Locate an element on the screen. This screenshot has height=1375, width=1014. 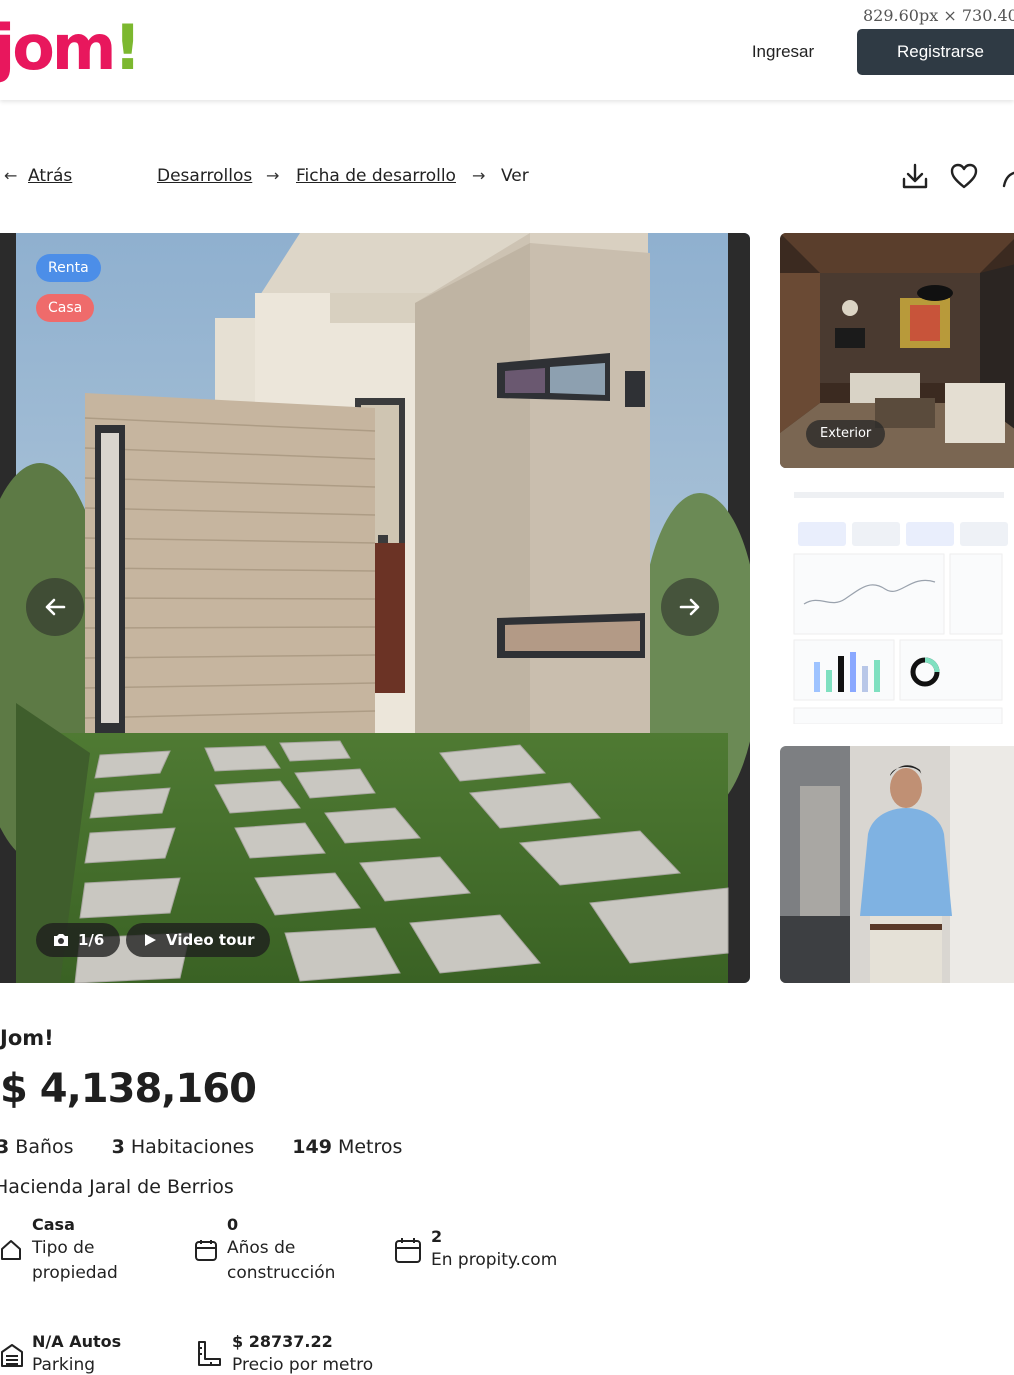
photo-counter: 1/6 is located at coordinates (78, 940).